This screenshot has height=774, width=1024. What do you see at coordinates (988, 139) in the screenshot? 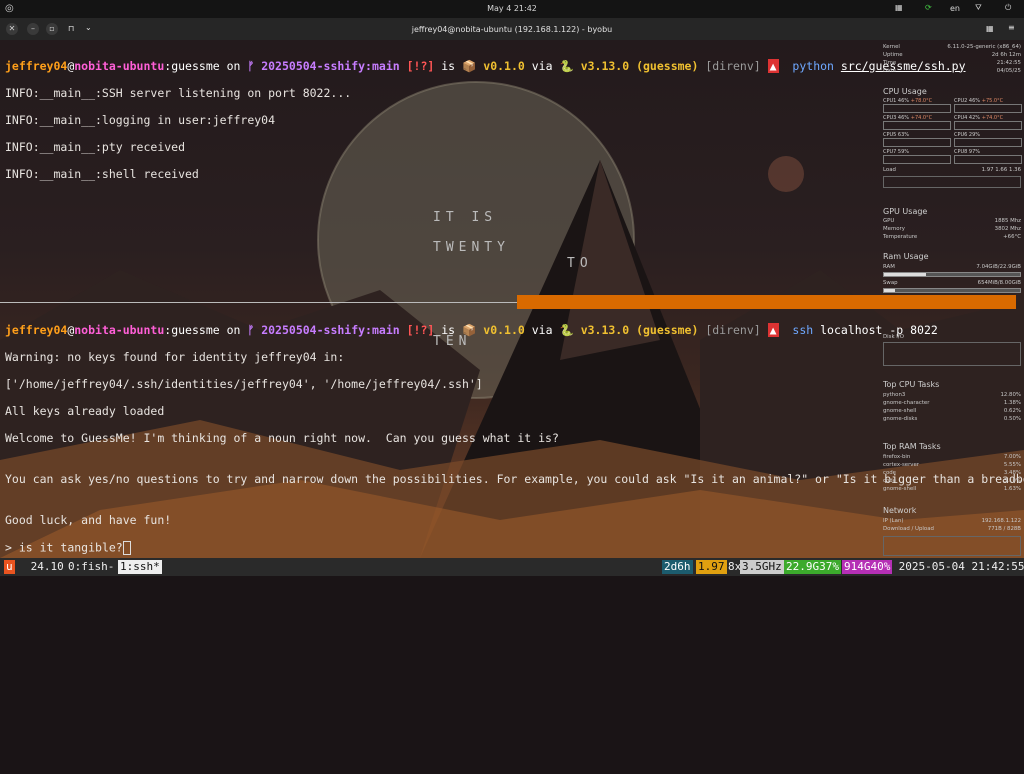
I see `cpu-core: CPU6 29%` at bounding box center [988, 139].